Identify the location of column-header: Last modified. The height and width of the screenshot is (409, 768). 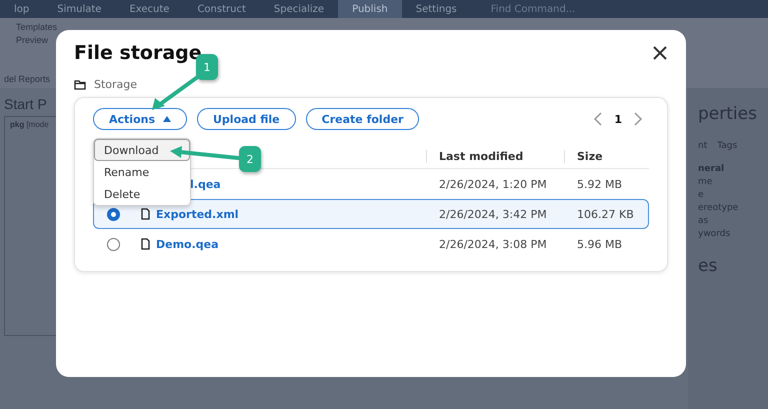
(495, 156).